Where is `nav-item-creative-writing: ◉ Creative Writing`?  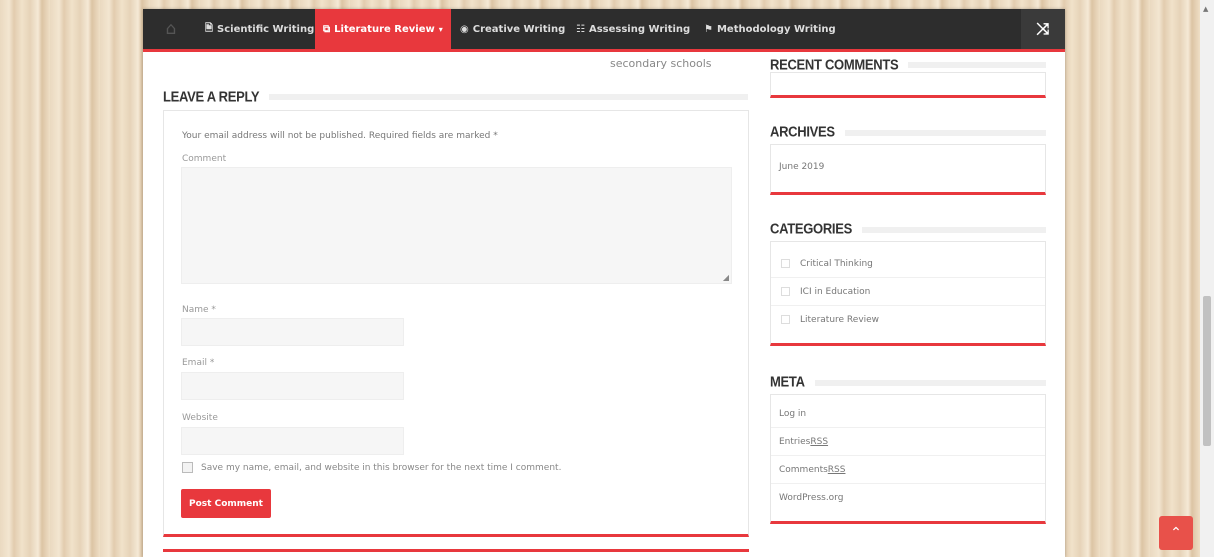 nav-item-creative-writing: ◉ Creative Writing is located at coordinates (512, 29).